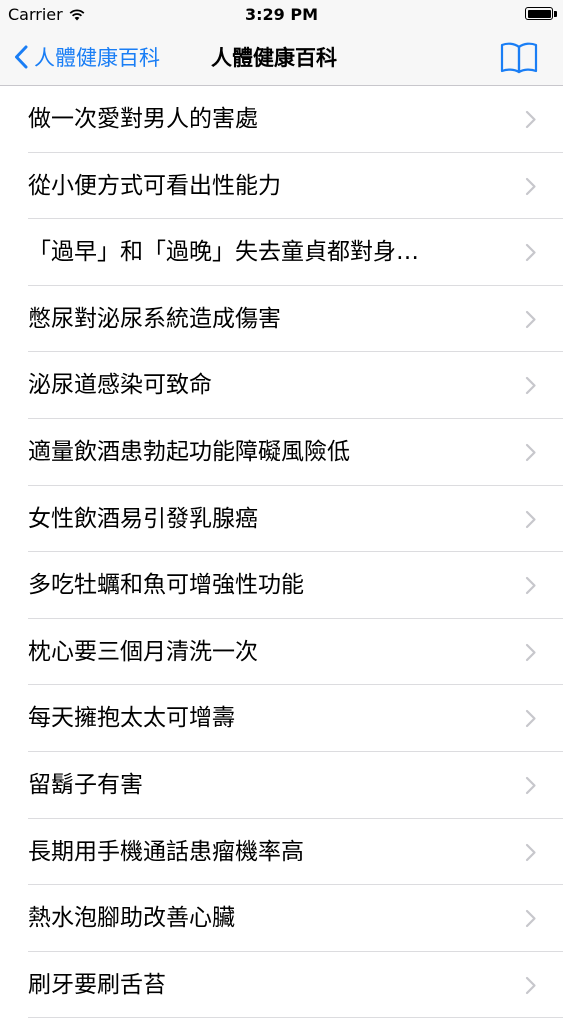 The width and height of the screenshot is (563, 1018). I want to click on list-item: 做一次愛對男人的害處, so click(281, 119).